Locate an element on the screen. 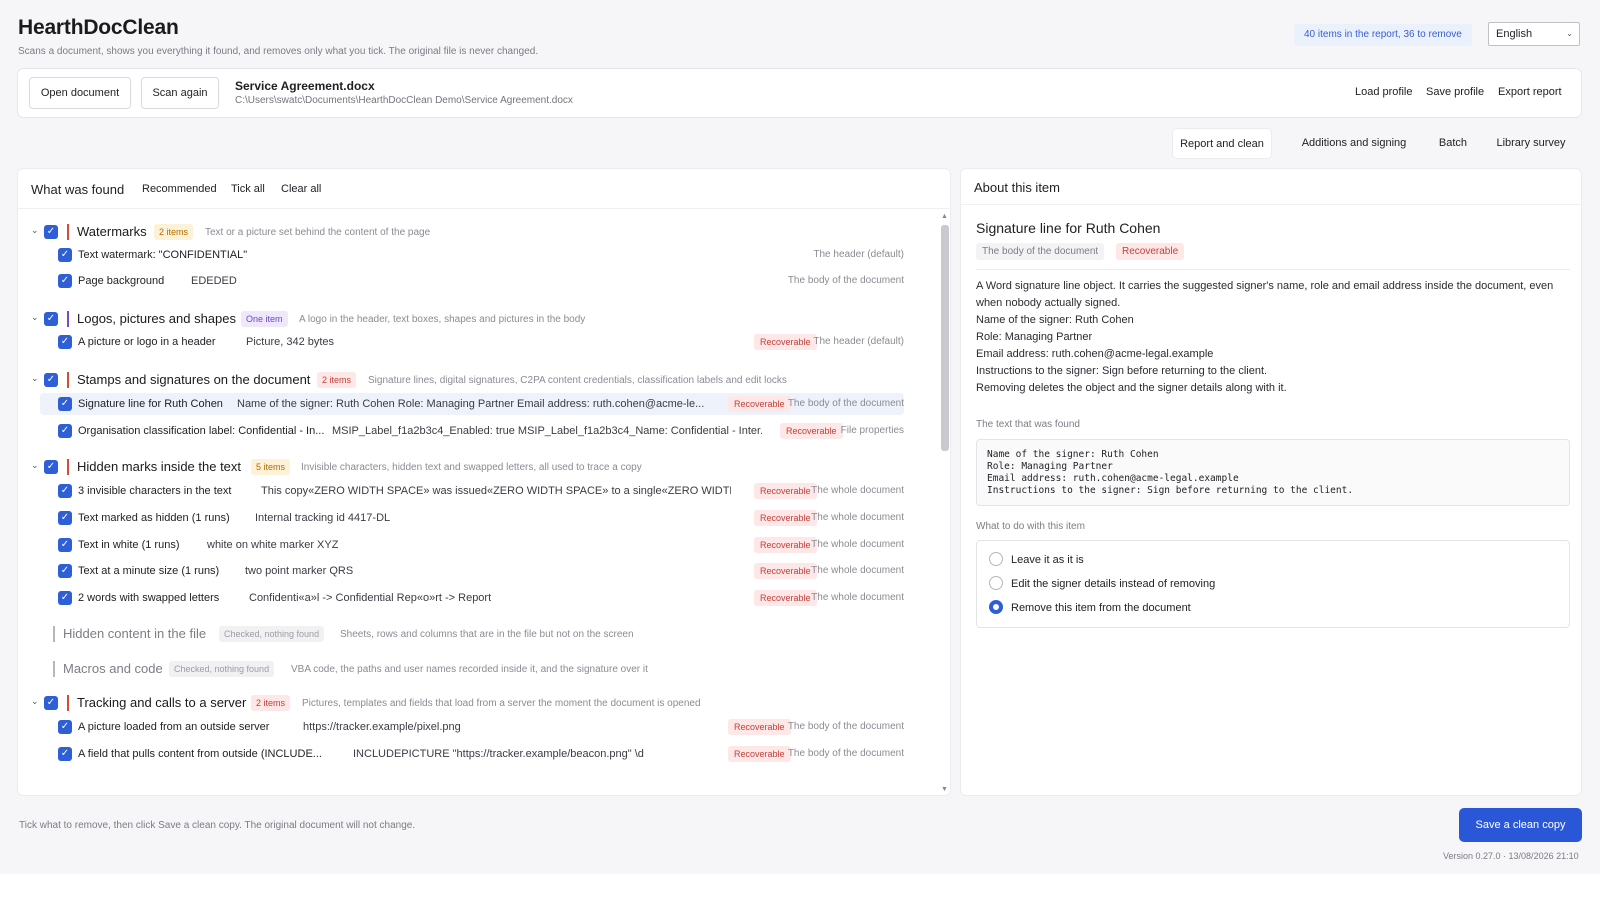 This screenshot has height=900, width=1600. details-header: About this item is located at coordinates (1271, 187).